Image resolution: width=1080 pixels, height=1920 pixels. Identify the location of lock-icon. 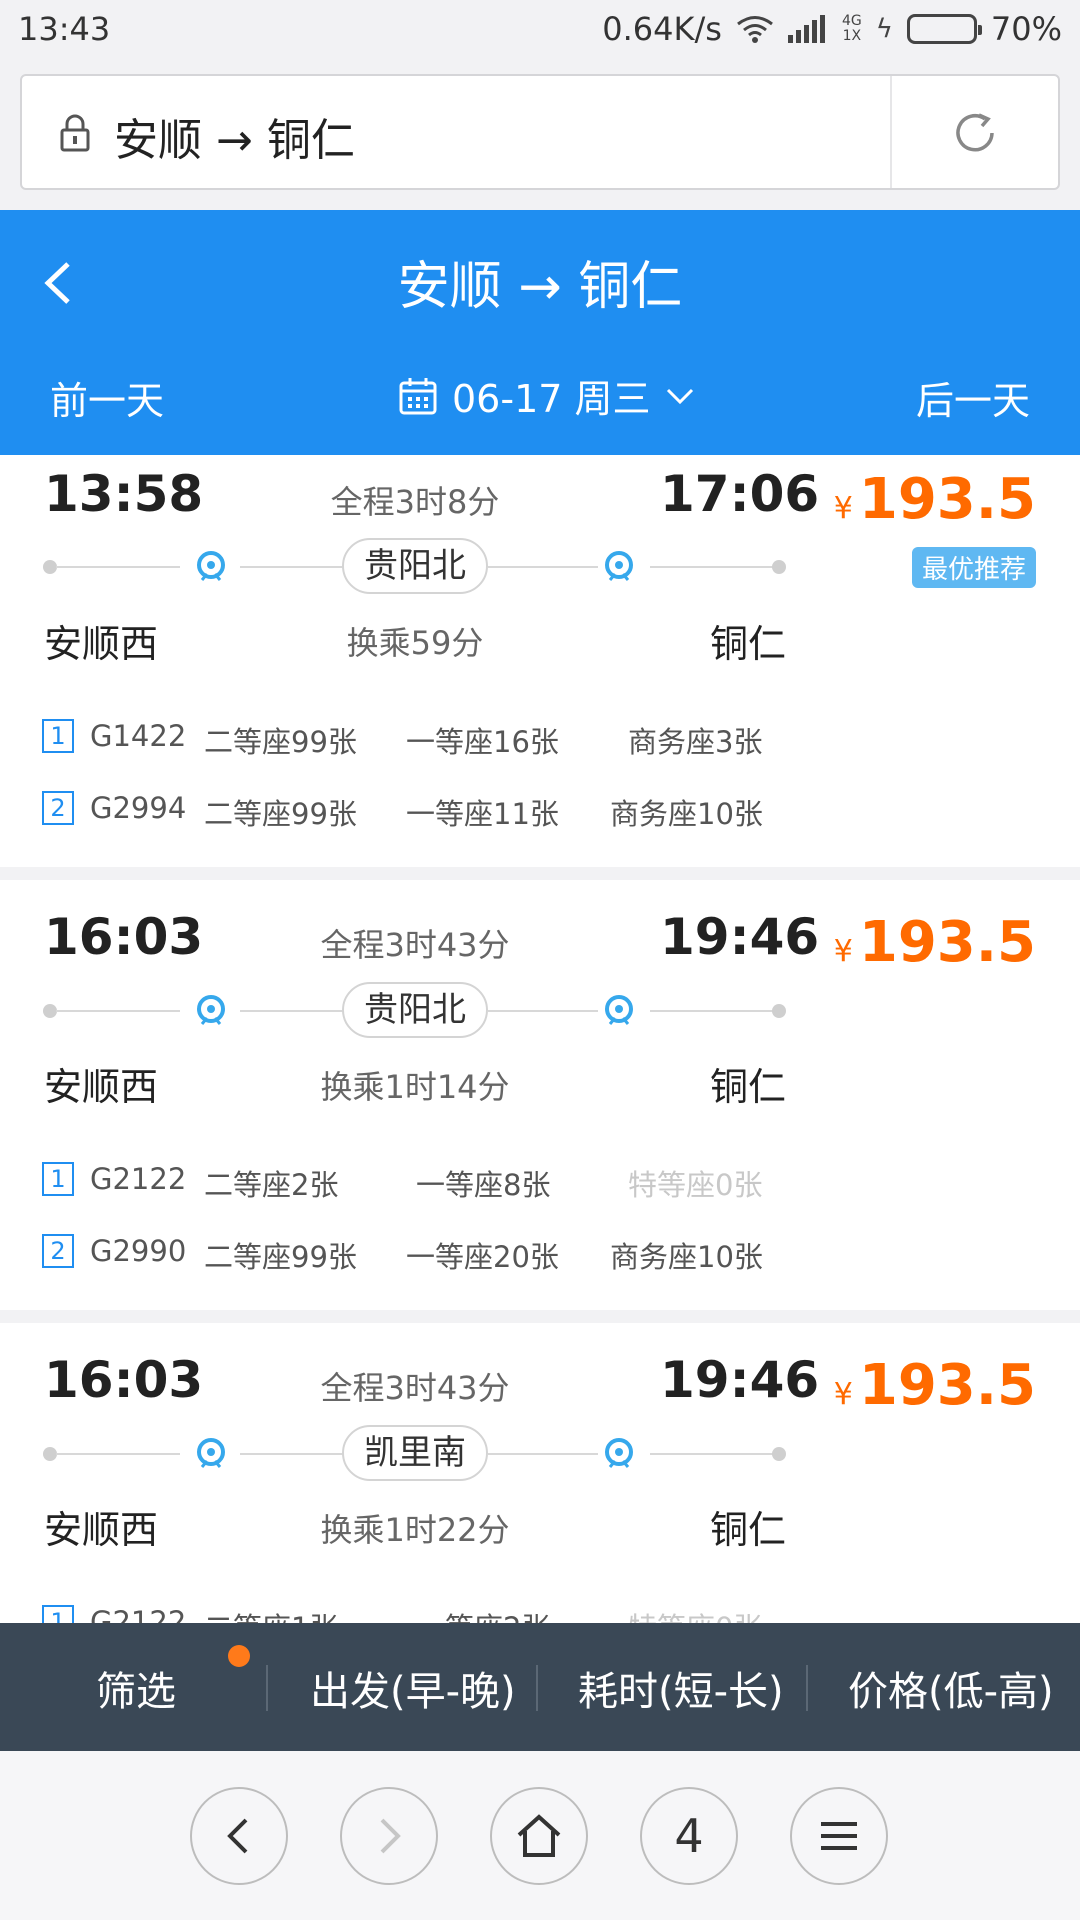
(75, 133).